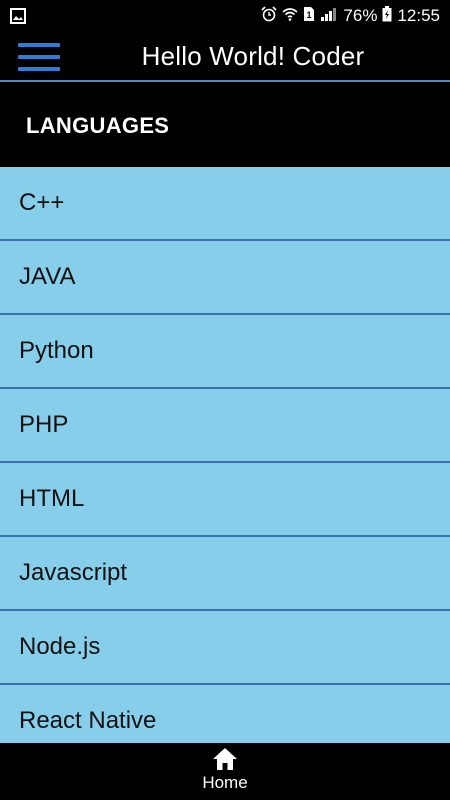 The width and height of the screenshot is (450, 800). I want to click on list-item-php: PHP, so click(225, 426).